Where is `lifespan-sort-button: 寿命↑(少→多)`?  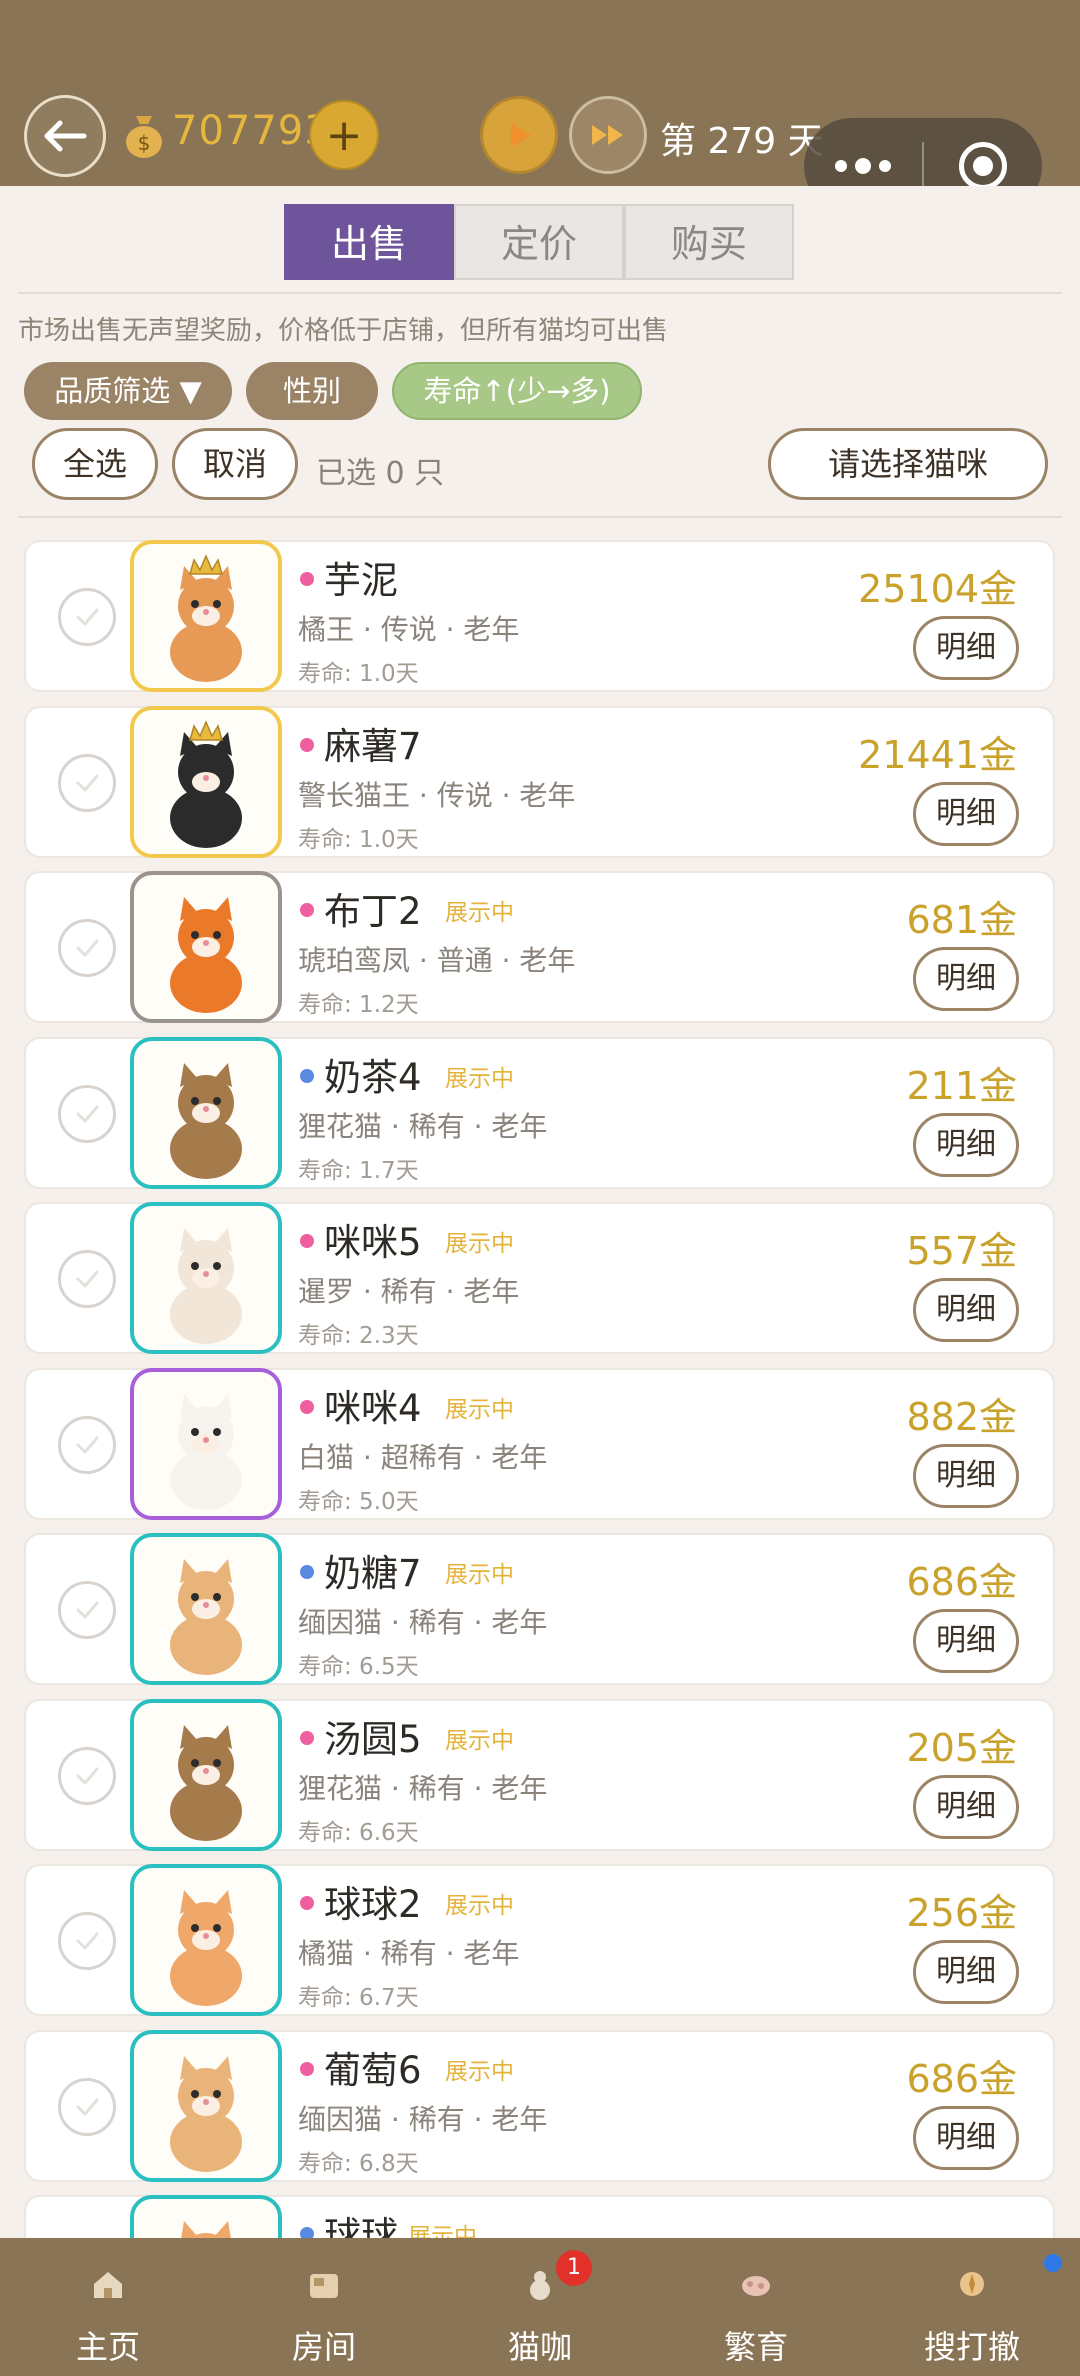
lifespan-sort-button: 寿命↑(少→多) is located at coordinates (517, 391).